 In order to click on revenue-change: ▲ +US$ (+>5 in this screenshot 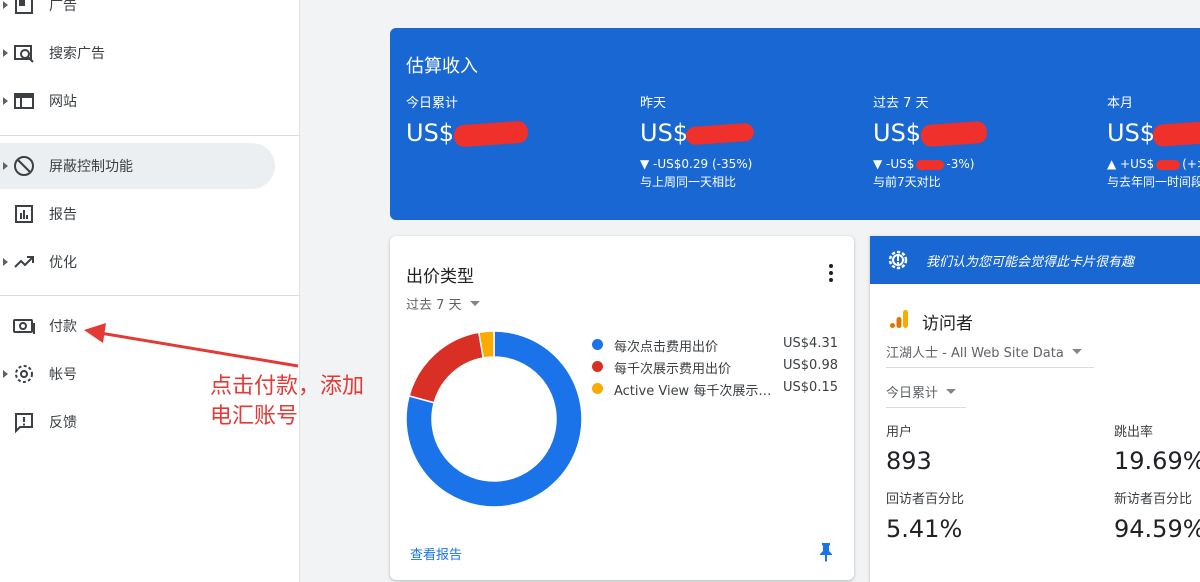, I will do `click(1153, 164)`.